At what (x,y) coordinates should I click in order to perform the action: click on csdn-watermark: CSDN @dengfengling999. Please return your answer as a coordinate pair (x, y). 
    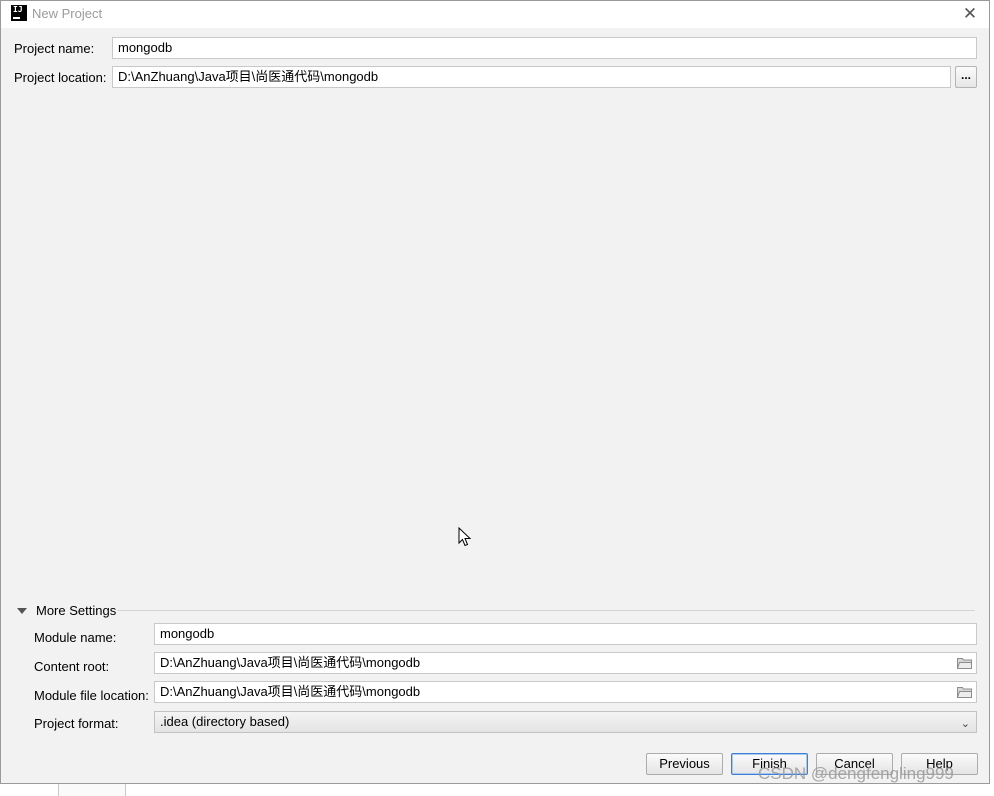
    Looking at the image, I should click on (856, 773).